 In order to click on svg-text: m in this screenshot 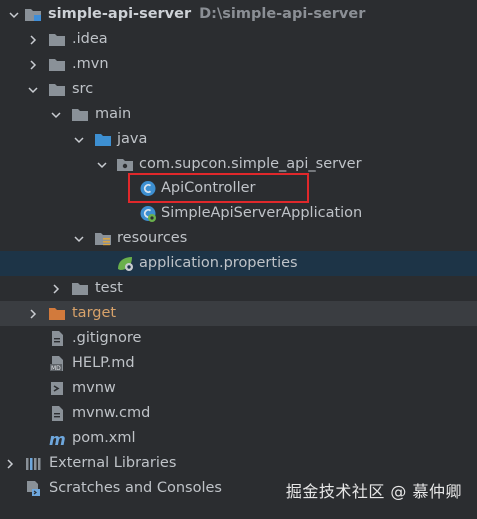, I will do `click(57, 438)`.